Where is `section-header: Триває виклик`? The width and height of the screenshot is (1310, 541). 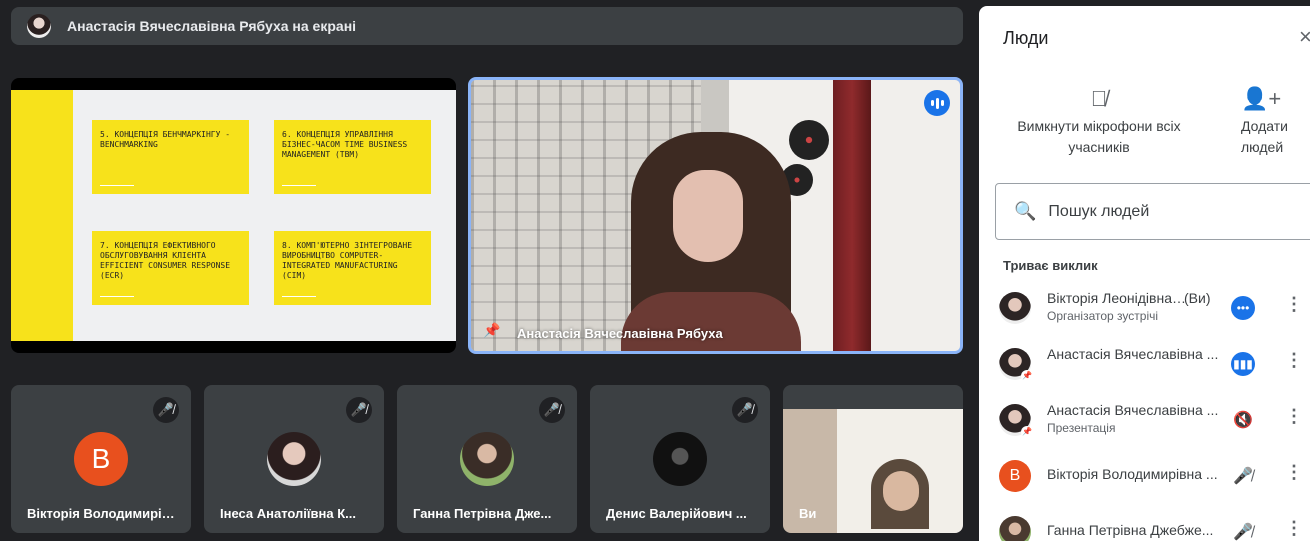
section-header: Триває виклик is located at coordinates (1050, 265).